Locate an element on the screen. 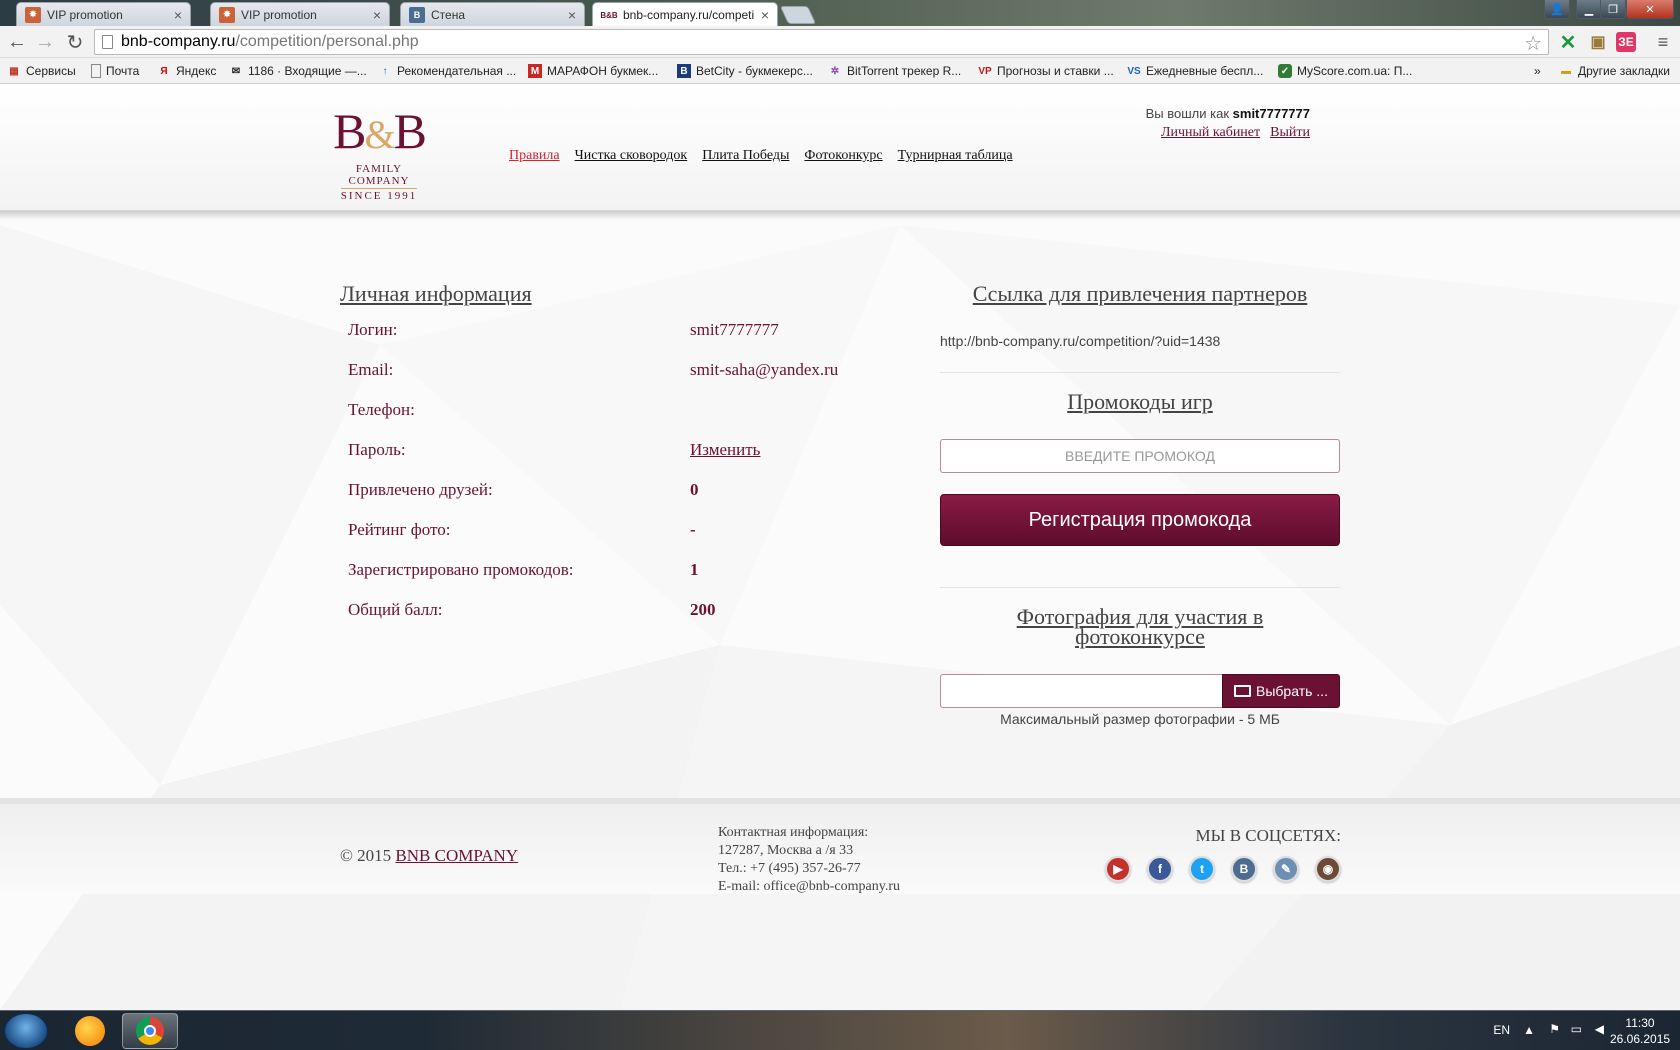  back-icon: ← is located at coordinates (17, 42).